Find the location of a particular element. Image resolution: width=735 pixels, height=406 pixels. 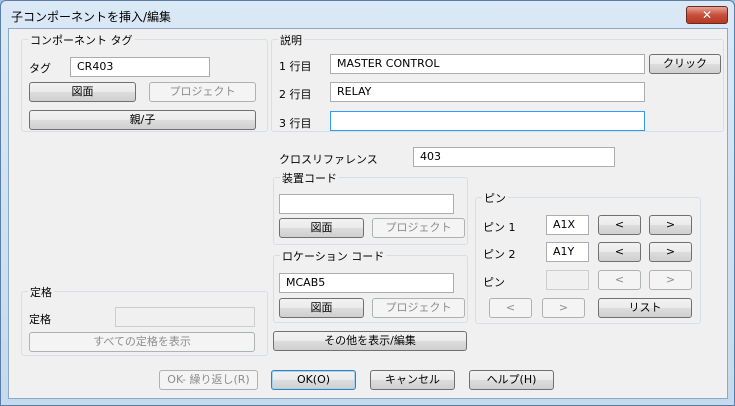

pin3-label: ピン is located at coordinates (494, 282).